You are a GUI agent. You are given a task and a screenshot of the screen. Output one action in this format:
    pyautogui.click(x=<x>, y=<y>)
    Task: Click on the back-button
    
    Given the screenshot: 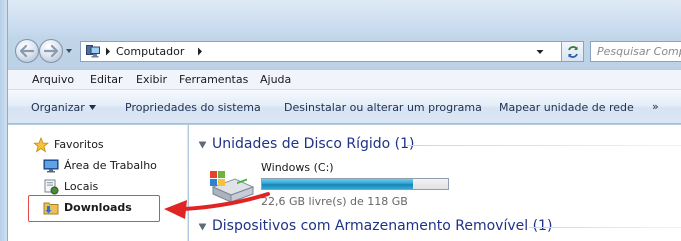 What is the action you would take?
    pyautogui.click(x=27, y=51)
    